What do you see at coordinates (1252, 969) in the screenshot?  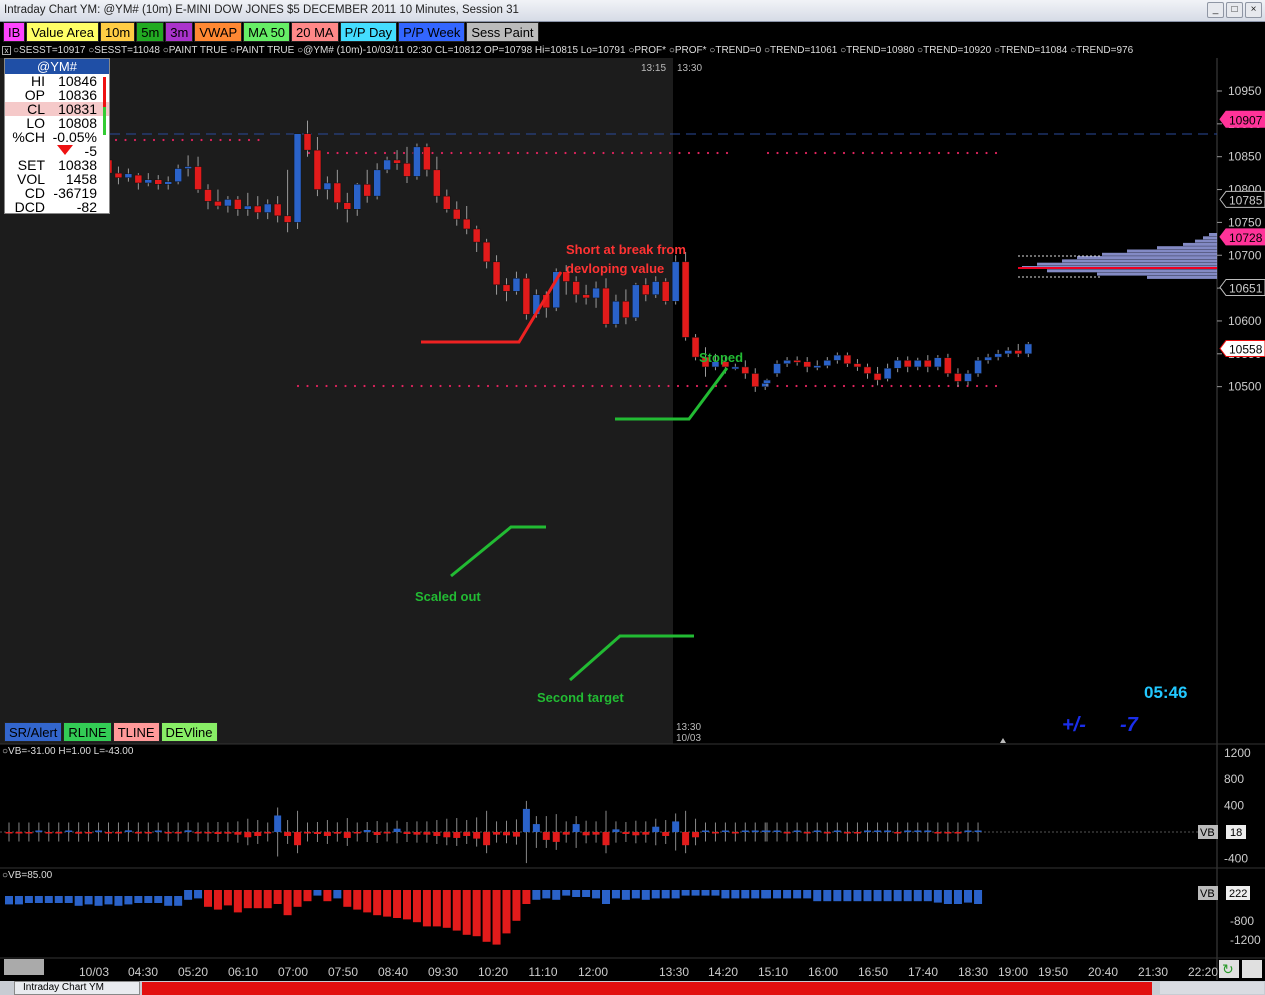 I see `settings-button` at bounding box center [1252, 969].